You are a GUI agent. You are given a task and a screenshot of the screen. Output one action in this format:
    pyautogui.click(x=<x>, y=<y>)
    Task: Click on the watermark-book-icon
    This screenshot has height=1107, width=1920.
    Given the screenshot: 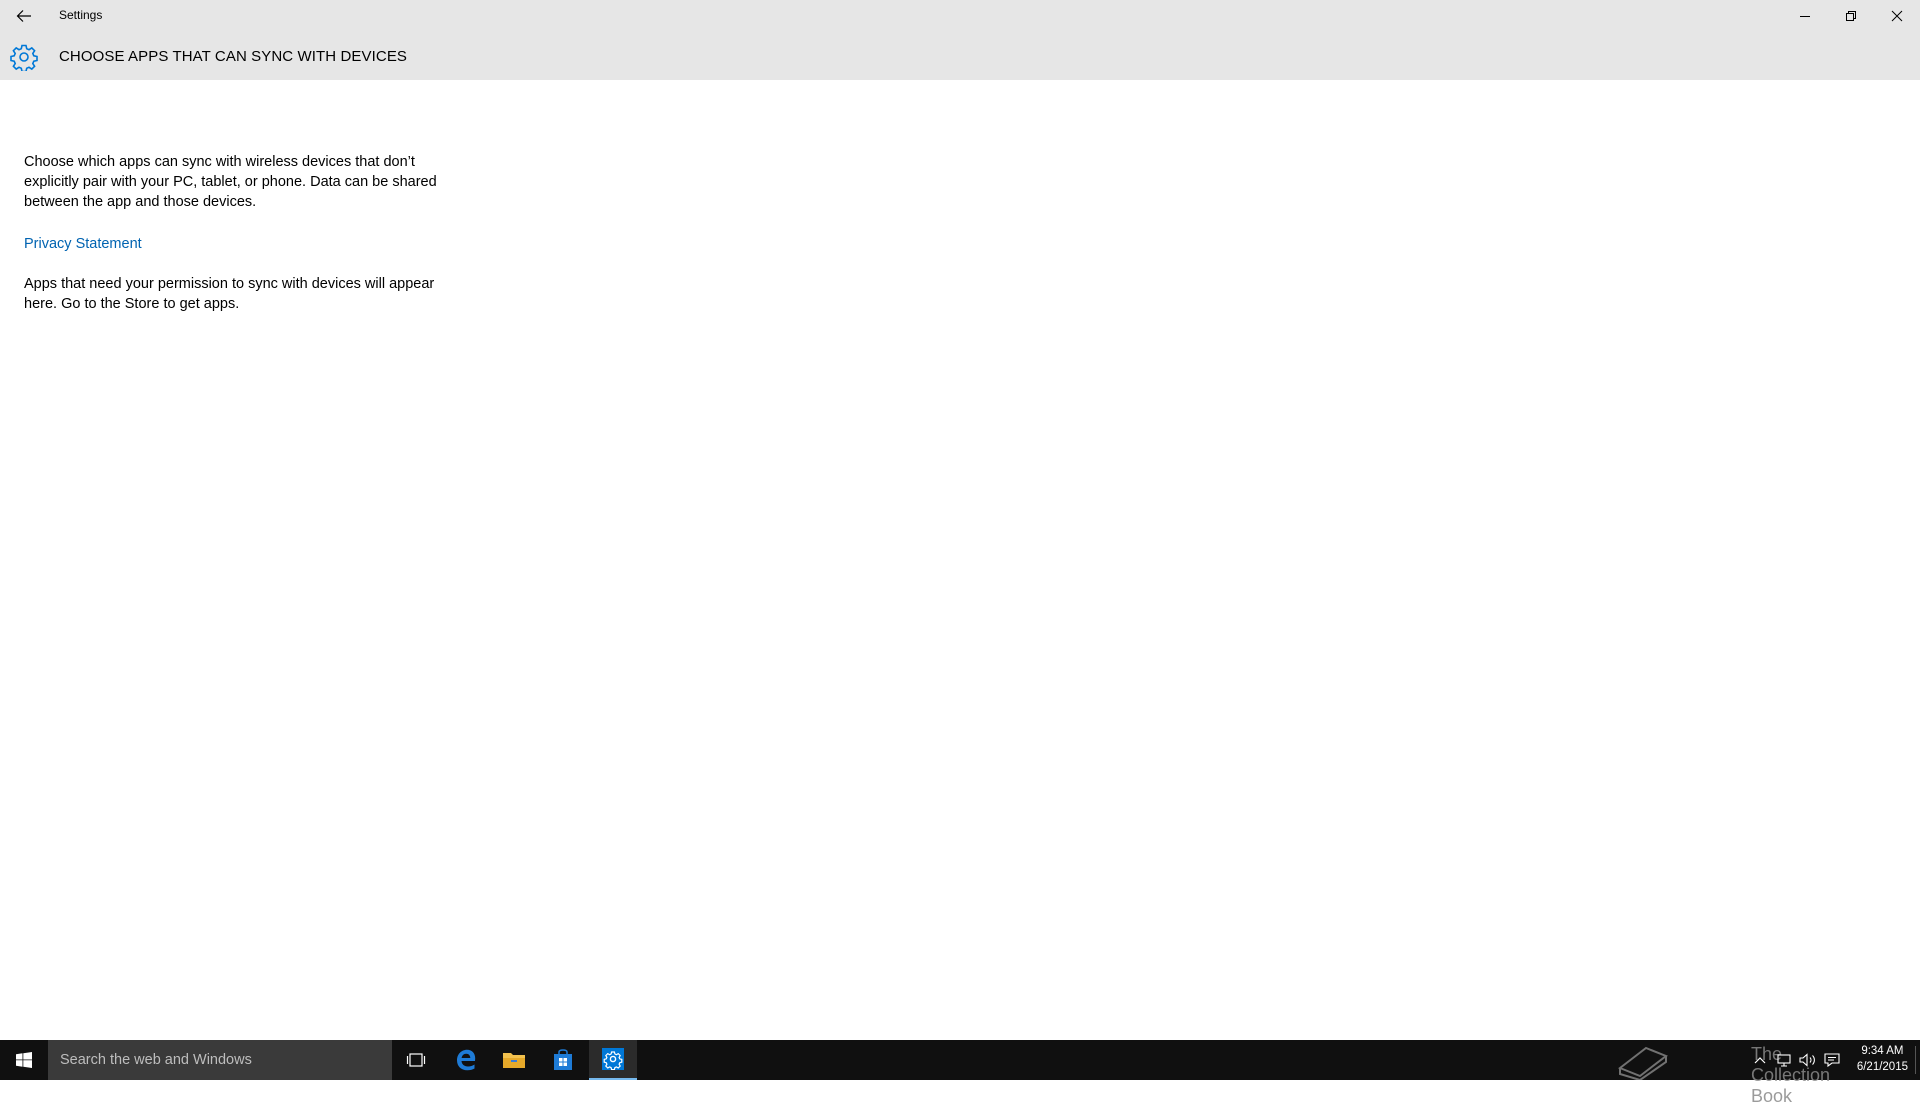 What is the action you would take?
    pyautogui.click(x=1643, y=1063)
    